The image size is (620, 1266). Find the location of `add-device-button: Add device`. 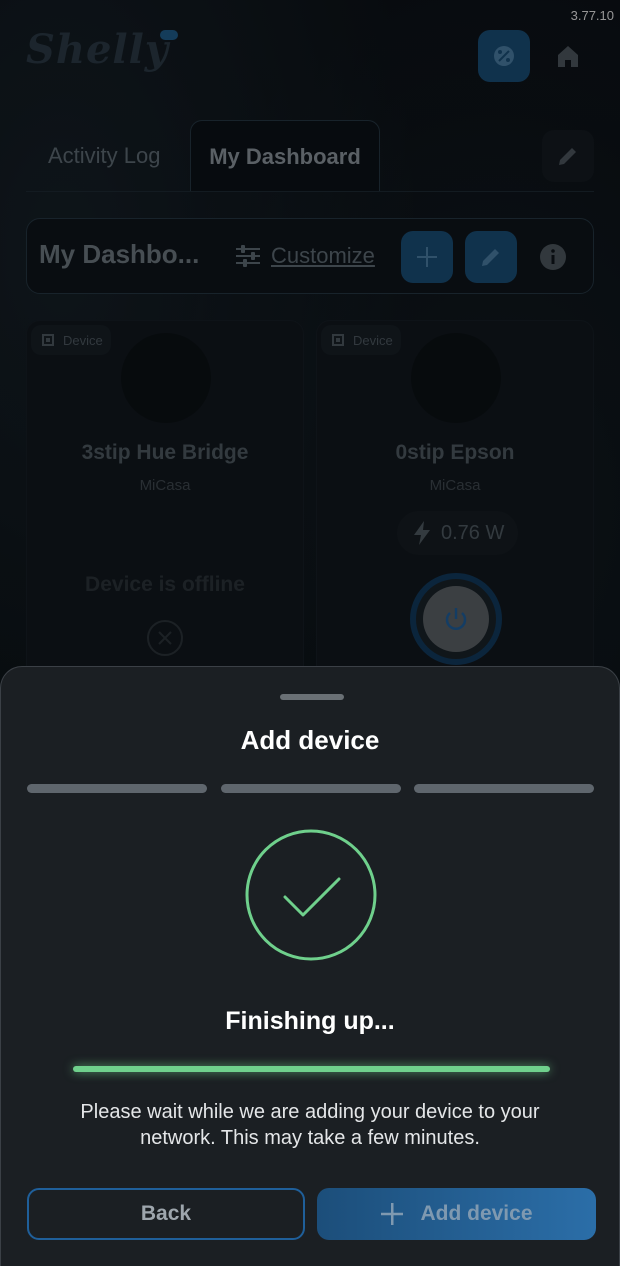

add-device-button: Add device is located at coordinates (456, 1214).